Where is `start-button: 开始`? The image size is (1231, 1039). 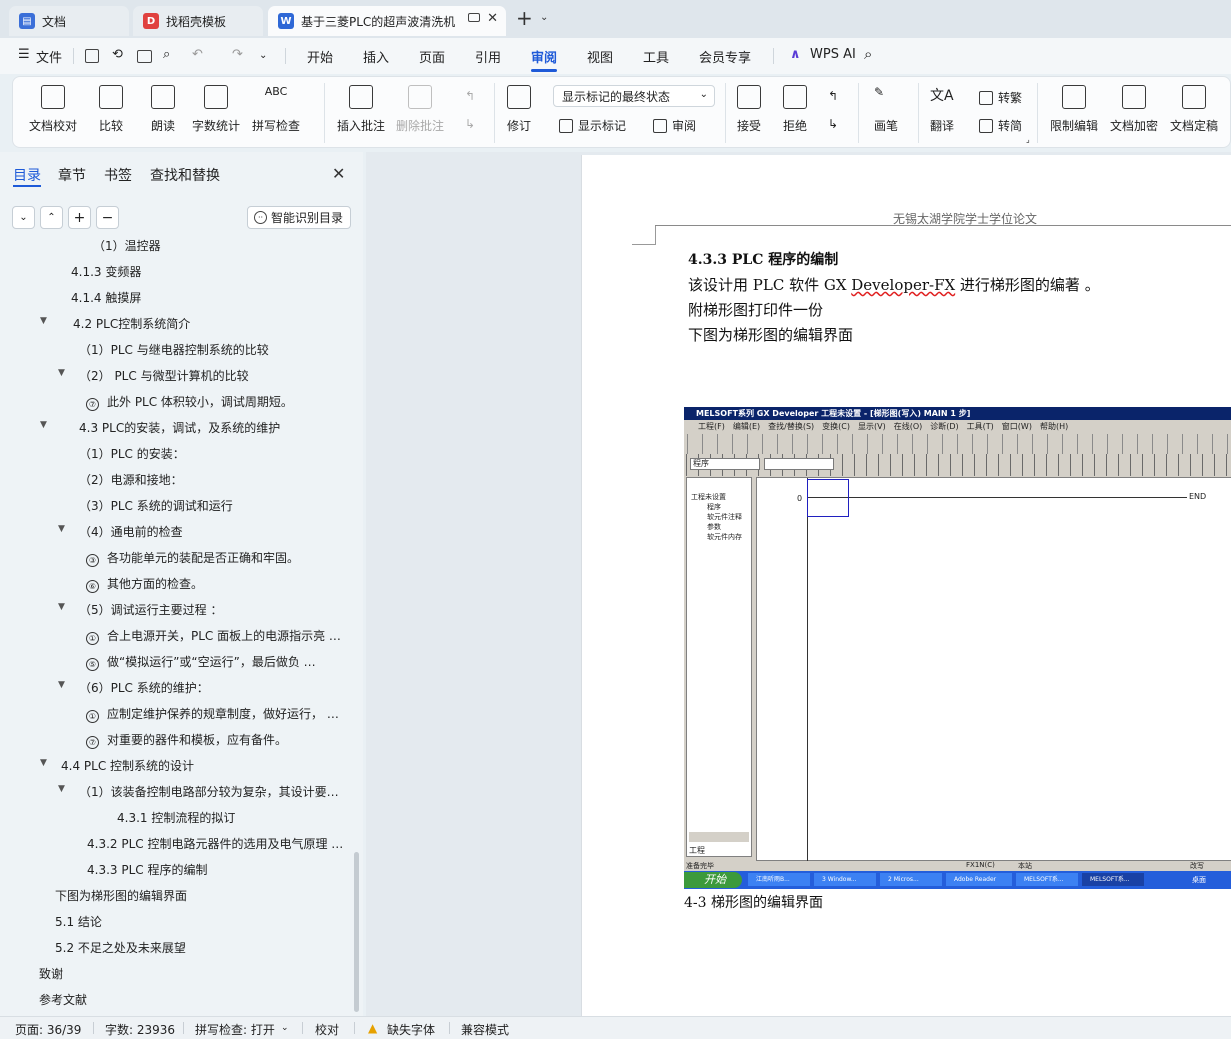 start-button: 开始 is located at coordinates (713, 880).